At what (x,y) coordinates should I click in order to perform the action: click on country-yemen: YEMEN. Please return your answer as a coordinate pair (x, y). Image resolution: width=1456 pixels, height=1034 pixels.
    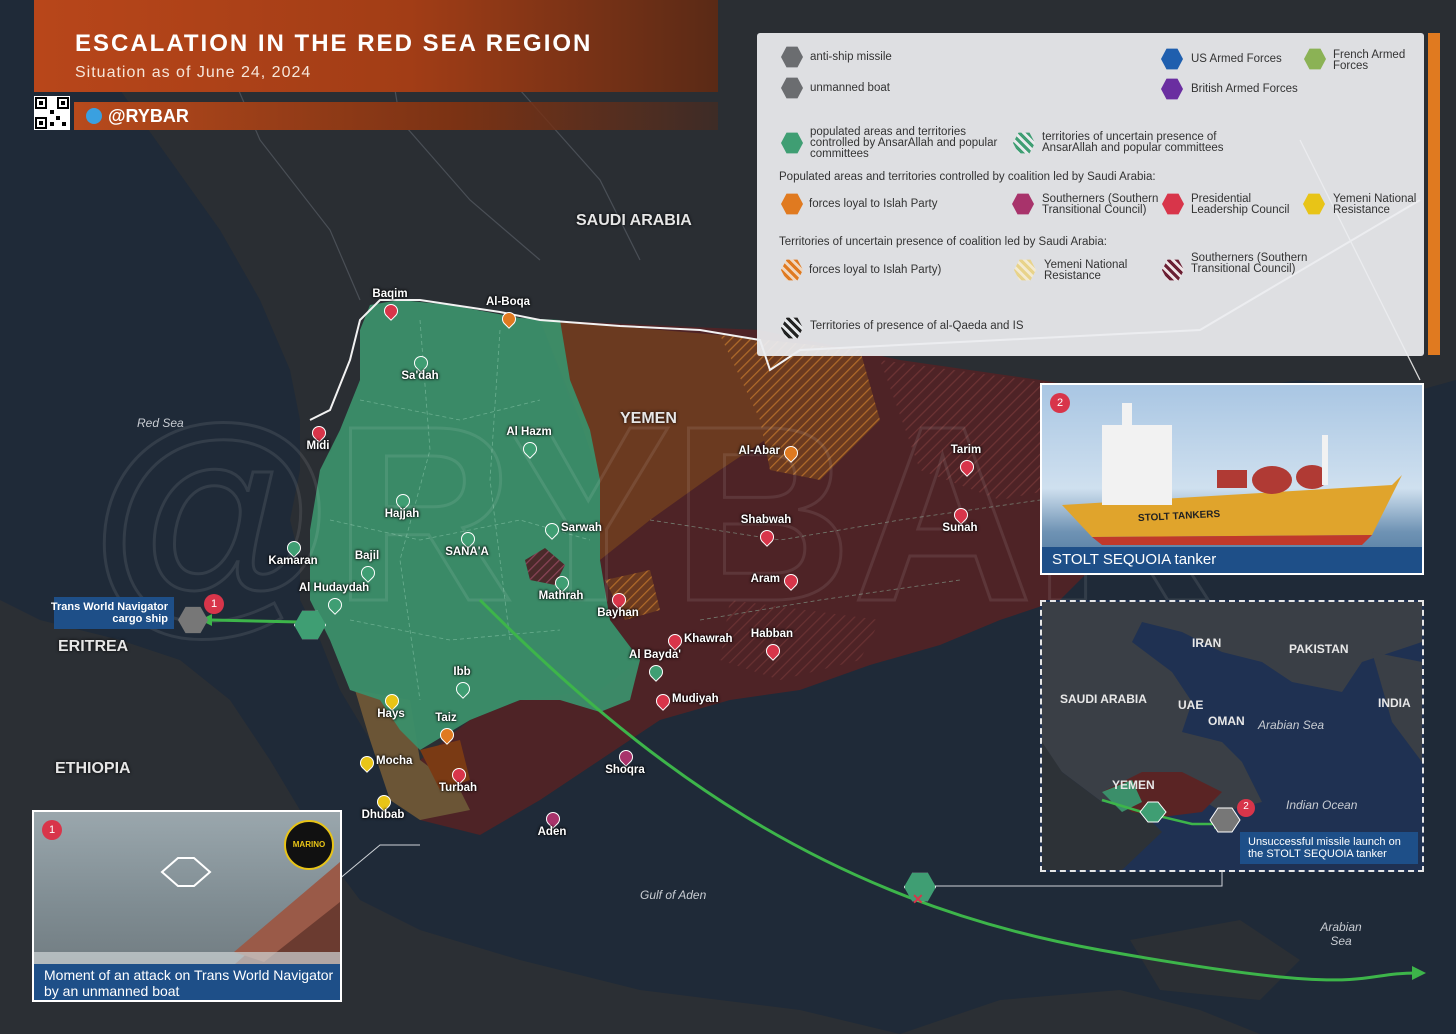
    Looking at the image, I should click on (648, 418).